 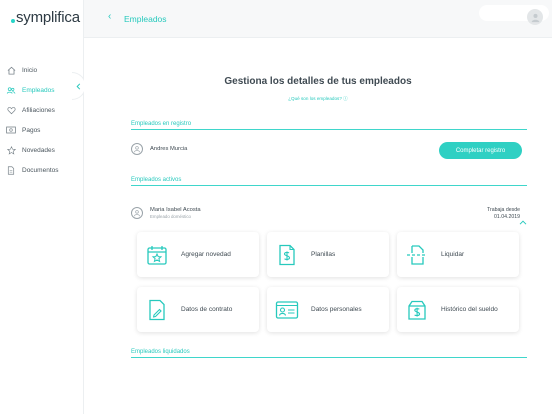 I want to click on salary-history-tile: Histórico del sueldo, so click(x=458, y=309).